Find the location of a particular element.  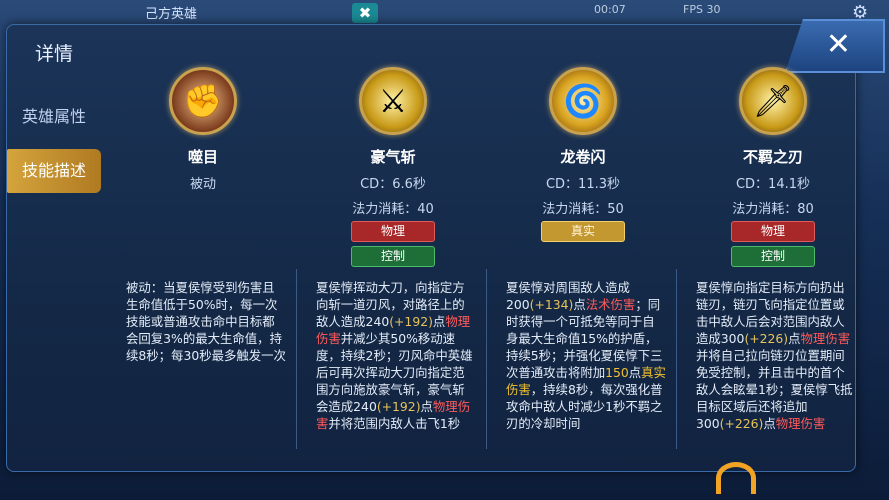

top-bar: 己方英雄 ✖ 00:07 FPS 30 ⚙ is located at coordinates (444, 12).